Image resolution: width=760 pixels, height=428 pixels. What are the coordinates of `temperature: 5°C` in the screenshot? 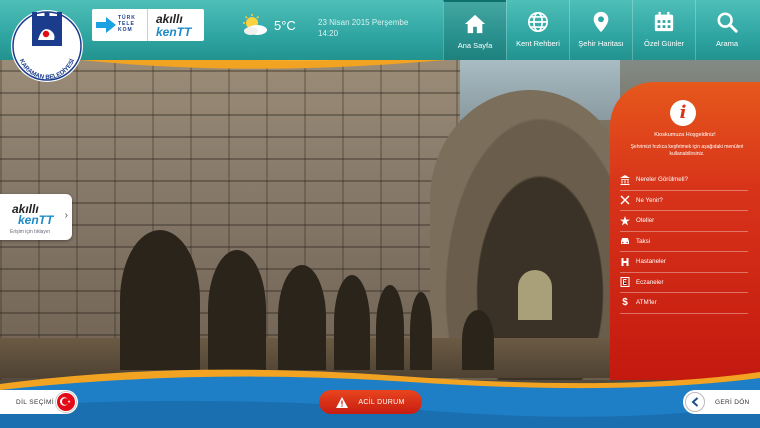 It's located at (285, 25).